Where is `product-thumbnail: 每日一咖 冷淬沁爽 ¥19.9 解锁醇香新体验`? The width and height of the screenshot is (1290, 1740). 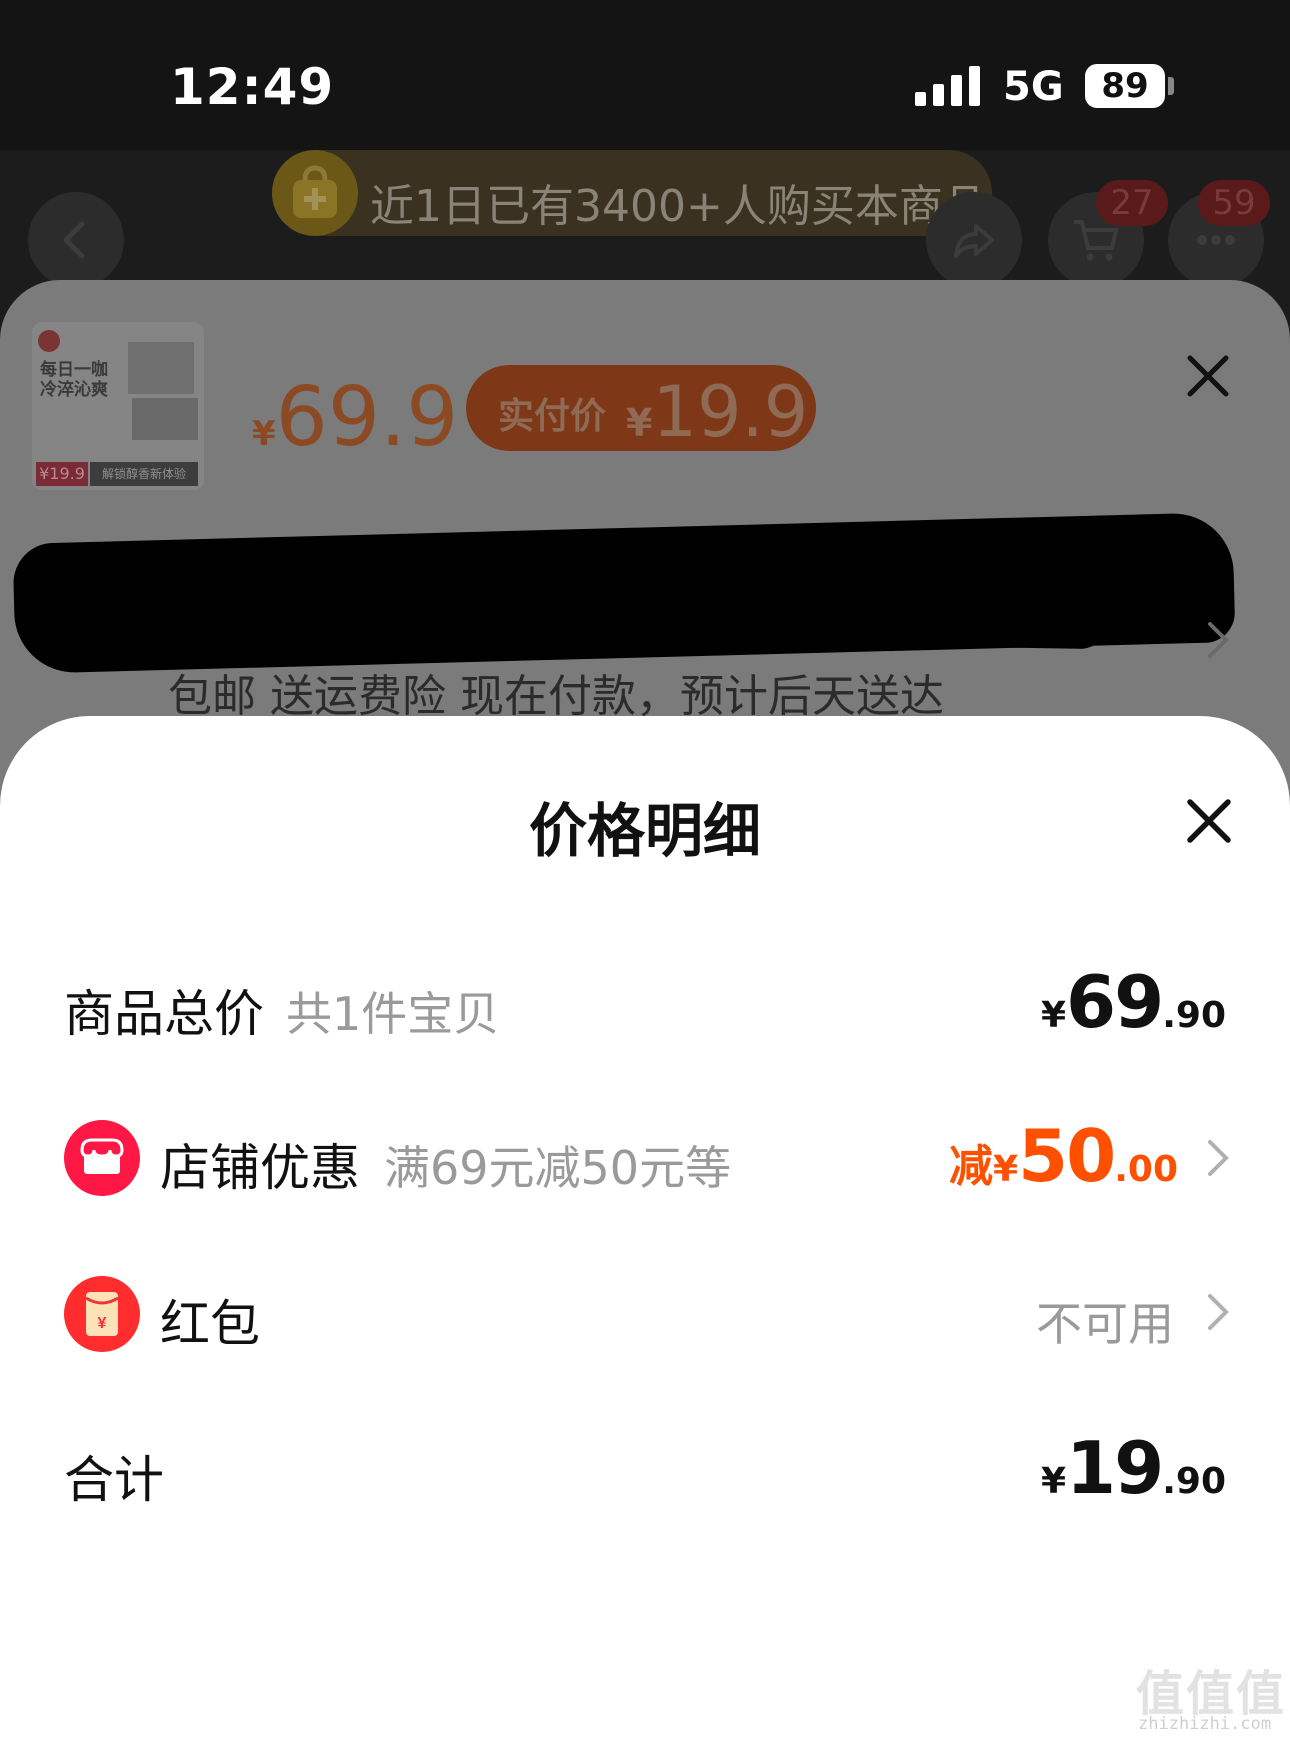
product-thumbnail: 每日一咖 冷淬沁爽 ¥19.9 解锁醇香新体验 is located at coordinates (118, 406).